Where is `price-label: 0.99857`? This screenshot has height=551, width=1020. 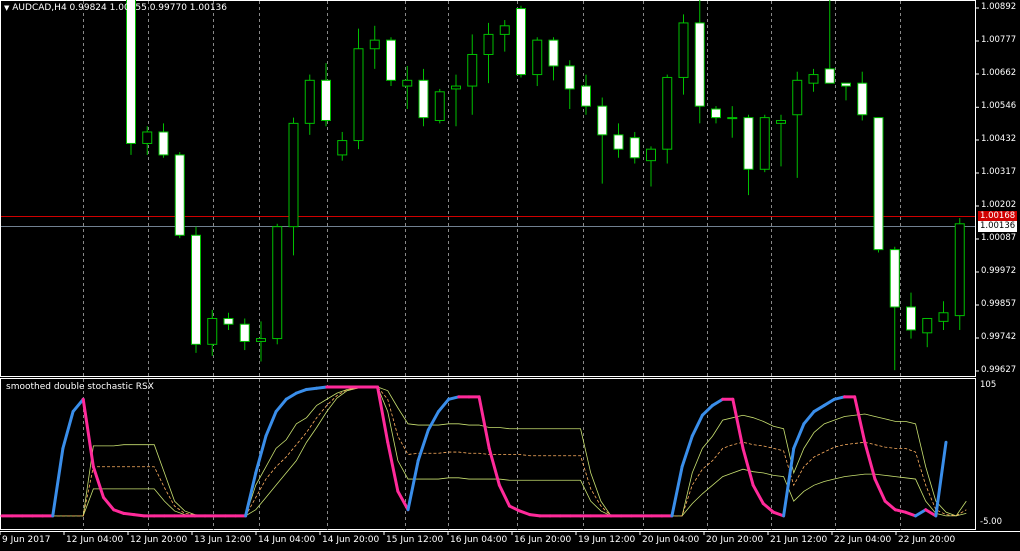
price-label: 0.99857 is located at coordinates (999, 304).